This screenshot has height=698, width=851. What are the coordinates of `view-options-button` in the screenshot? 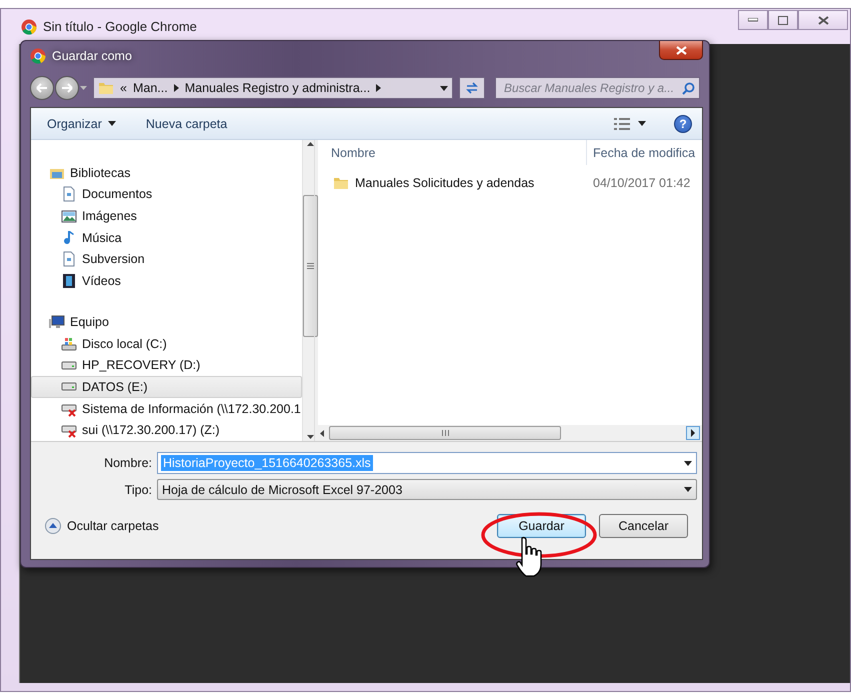 It's located at (630, 124).